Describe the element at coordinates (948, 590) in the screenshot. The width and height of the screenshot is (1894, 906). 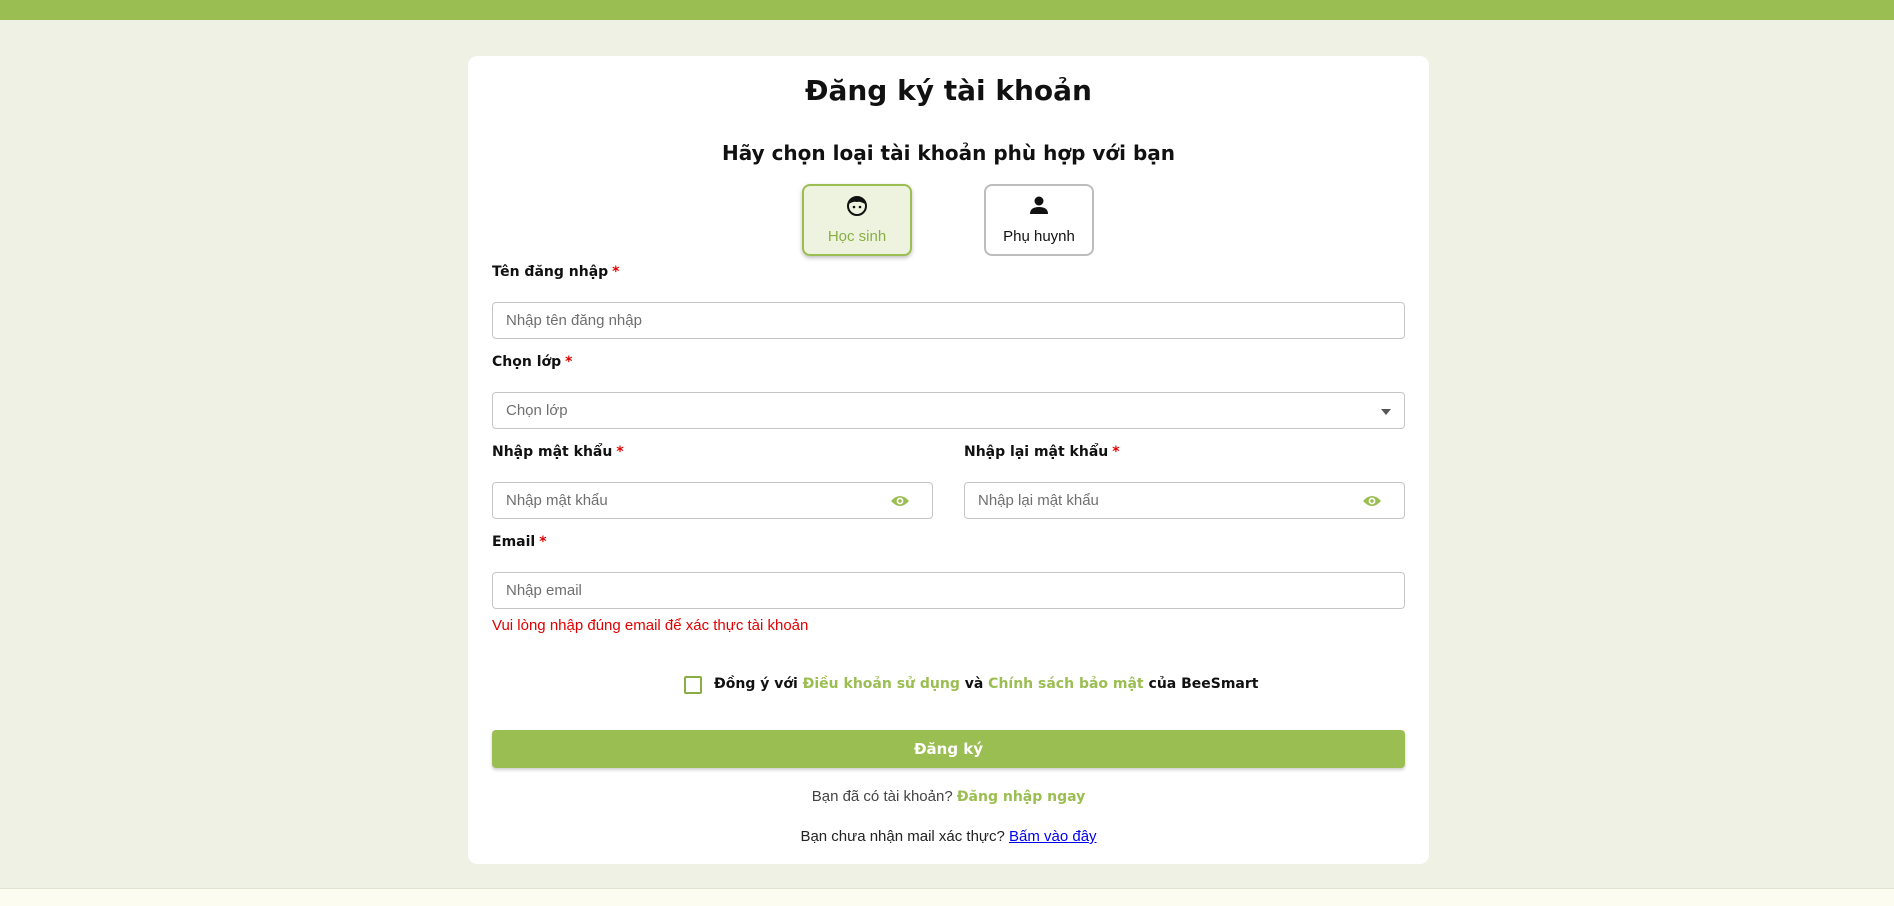
I see `email-input` at that location.